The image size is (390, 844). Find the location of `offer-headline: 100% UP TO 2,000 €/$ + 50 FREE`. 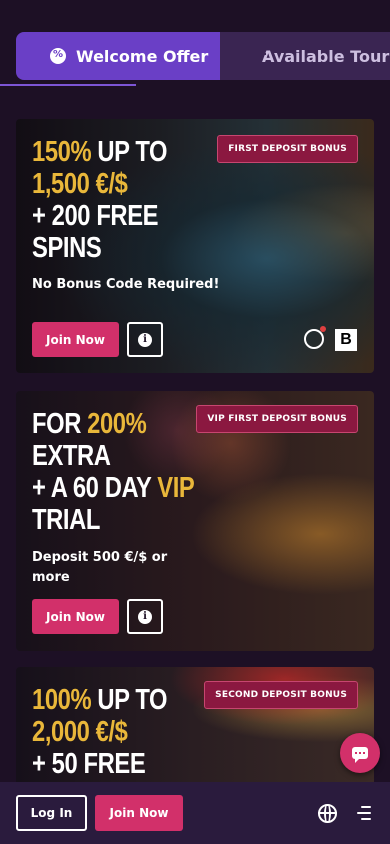

offer-headline: 100% UP TO 2,000 €/$ + 50 FREE is located at coordinates (100, 732).